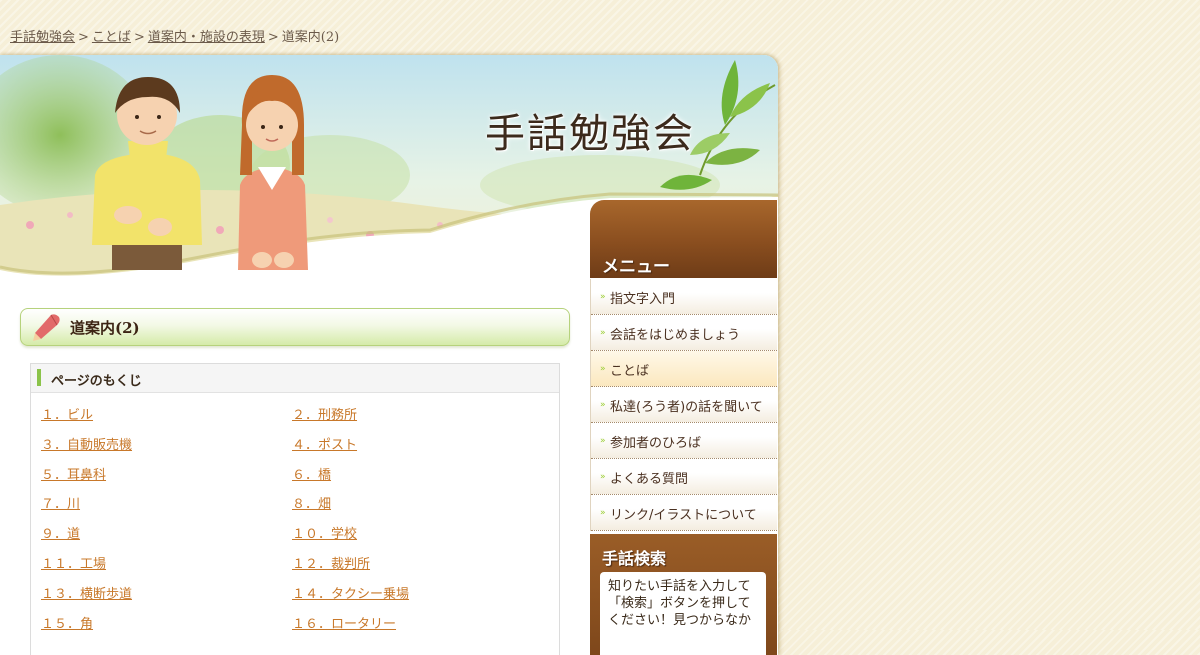 Image resolution: width=1200 pixels, height=655 pixels. I want to click on toc-link: １１．工場, so click(73, 562).